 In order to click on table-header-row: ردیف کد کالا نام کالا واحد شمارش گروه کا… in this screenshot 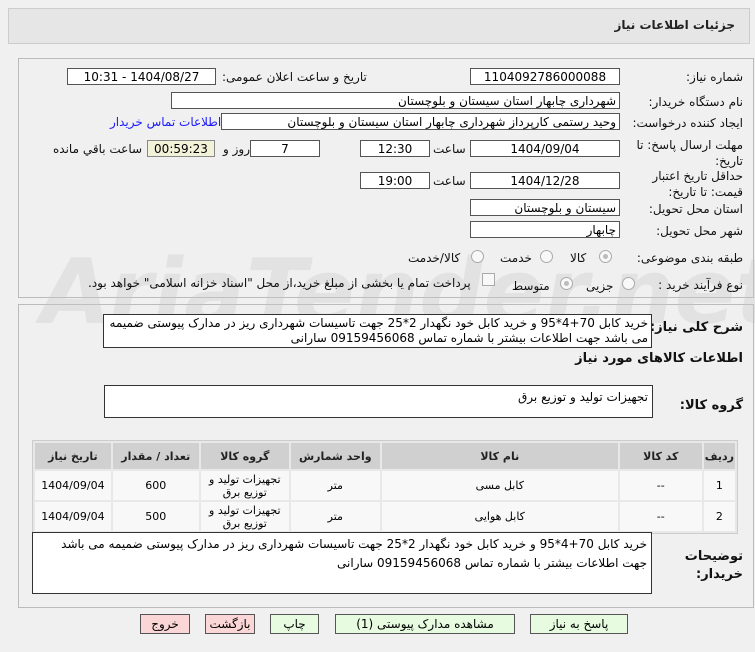, I will do `click(385, 456)`.